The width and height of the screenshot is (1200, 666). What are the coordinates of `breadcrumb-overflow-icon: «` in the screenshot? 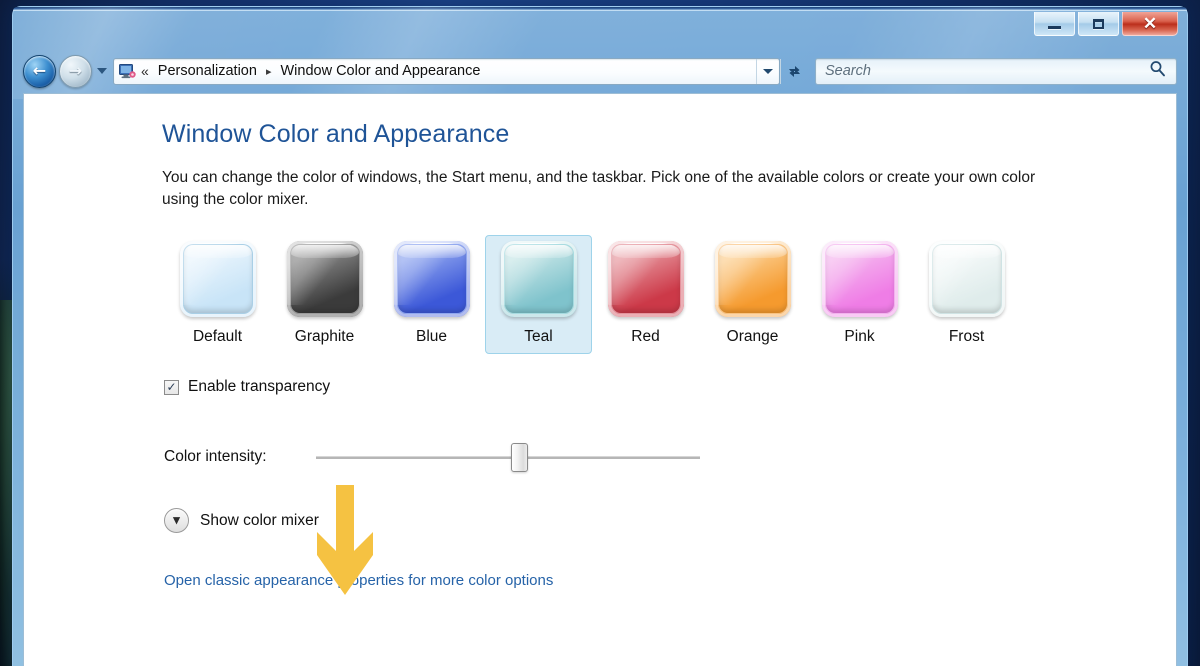 It's located at (145, 71).